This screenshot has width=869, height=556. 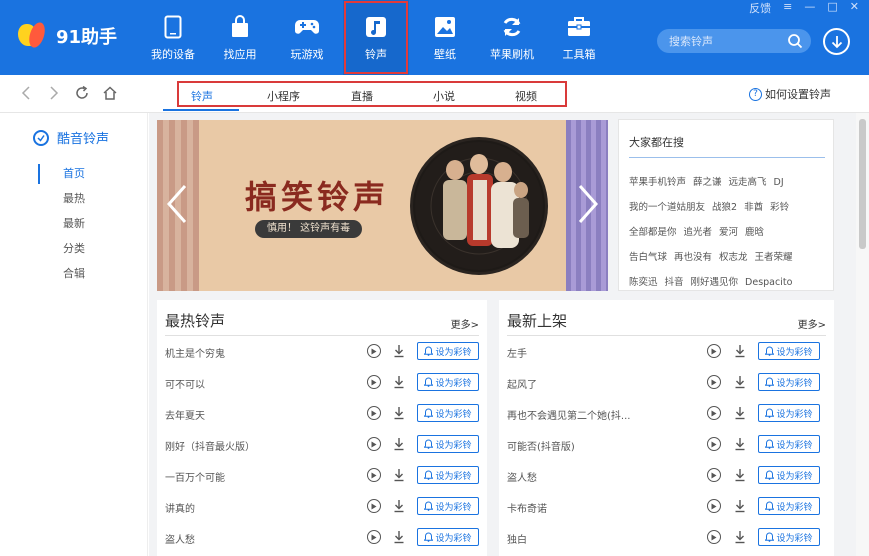 What do you see at coordinates (185, 414) in the screenshot?
I see `song-title: 去年夏天` at bounding box center [185, 414].